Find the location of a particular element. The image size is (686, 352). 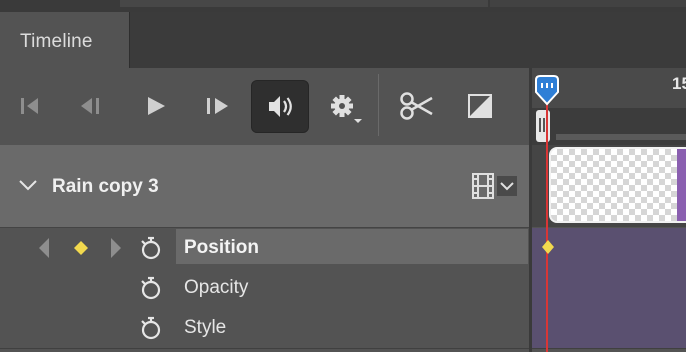

previous-frame-button is located at coordinates (93, 106).